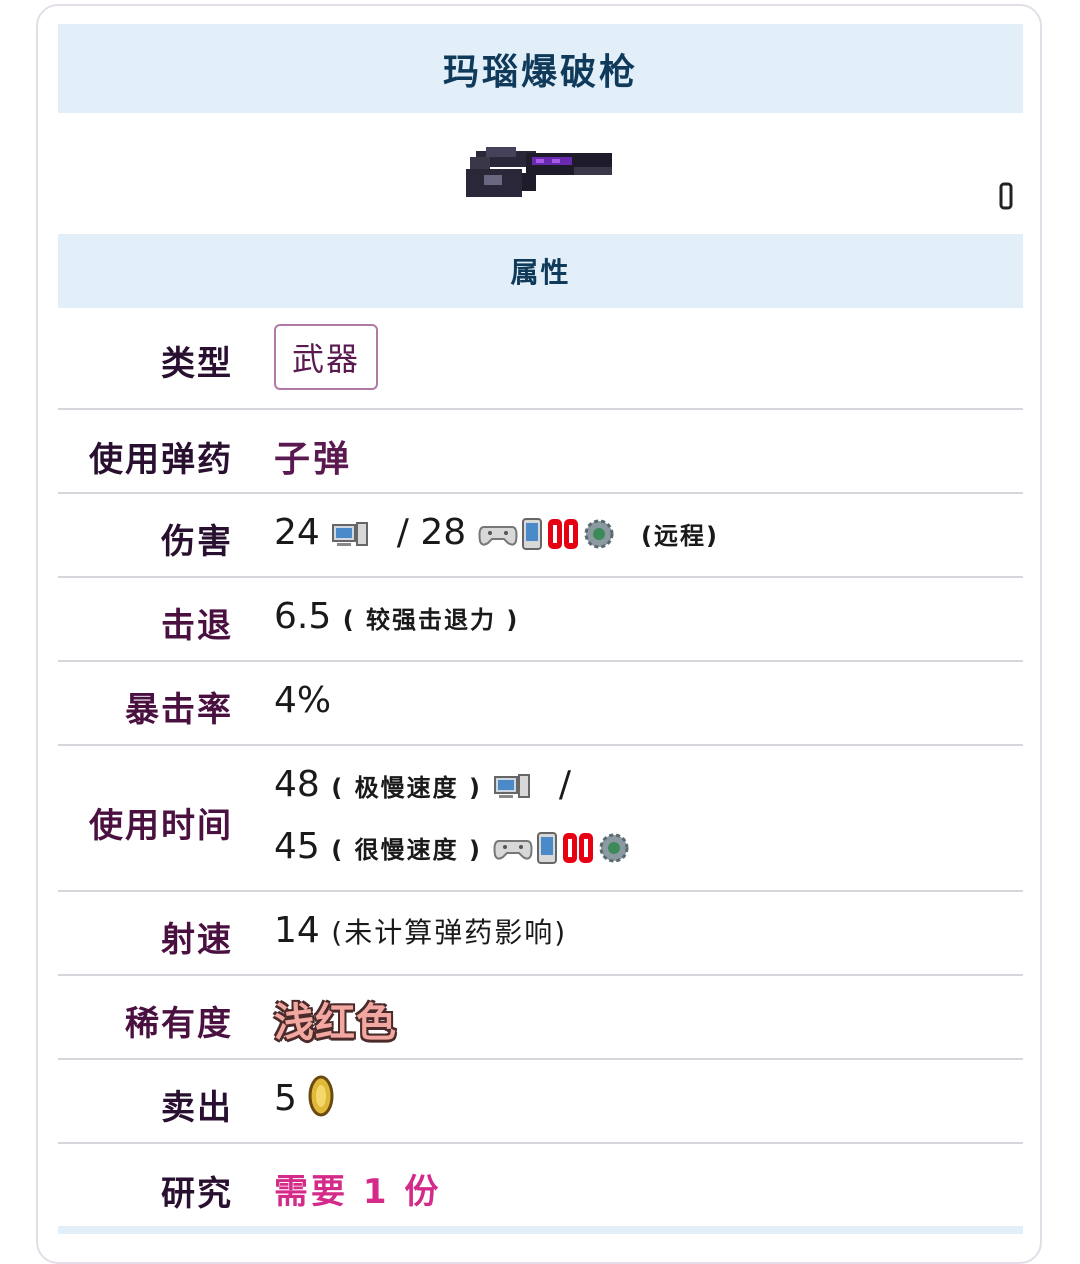  I want to click on knockback-value: 6.5, so click(303, 616).